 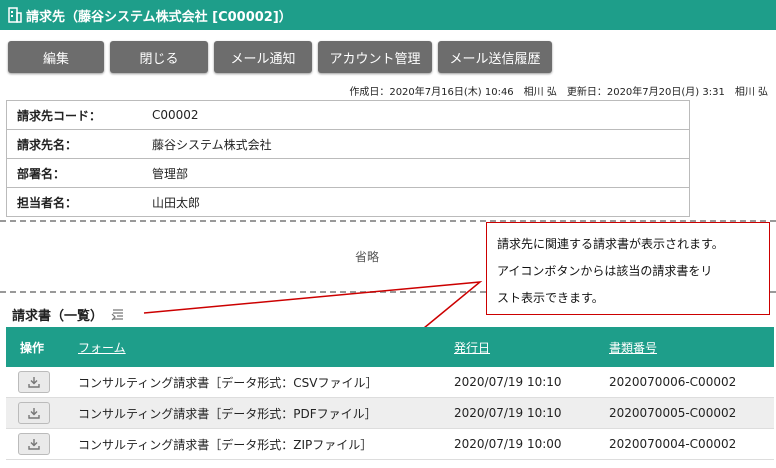 What do you see at coordinates (79, 202) in the screenshot?
I see `info-label: 担当者名：` at bounding box center [79, 202].